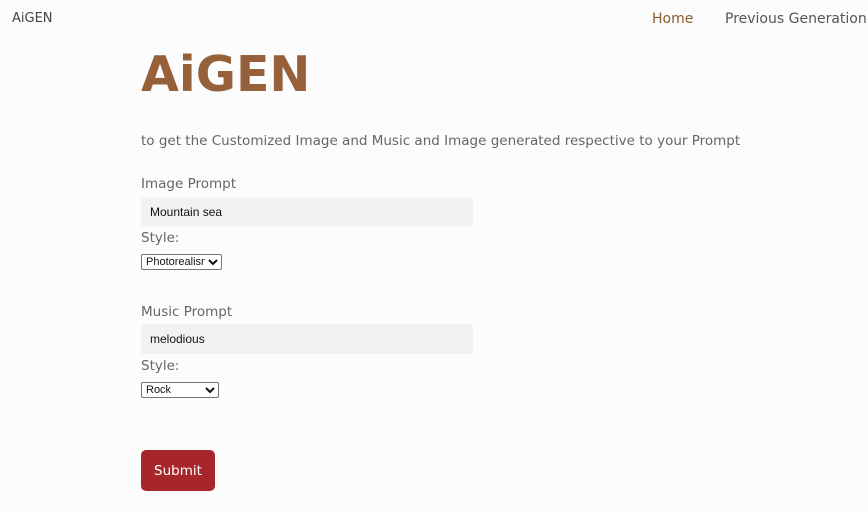  What do you see at coordinates (226, 74) in the screenshot?
I see `page-title: AiGEN` at bounding box center [226, 74].